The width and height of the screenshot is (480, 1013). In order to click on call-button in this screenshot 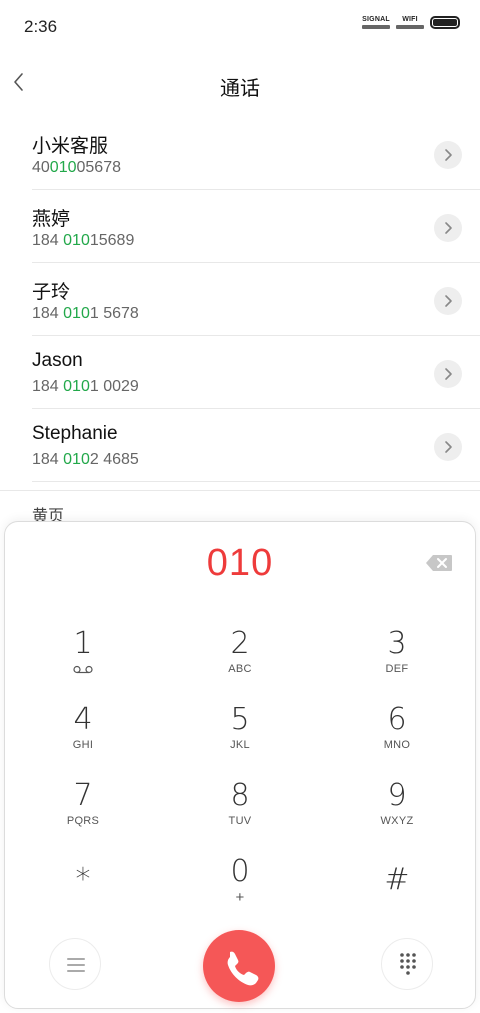, I will do `click(239, 966)`.